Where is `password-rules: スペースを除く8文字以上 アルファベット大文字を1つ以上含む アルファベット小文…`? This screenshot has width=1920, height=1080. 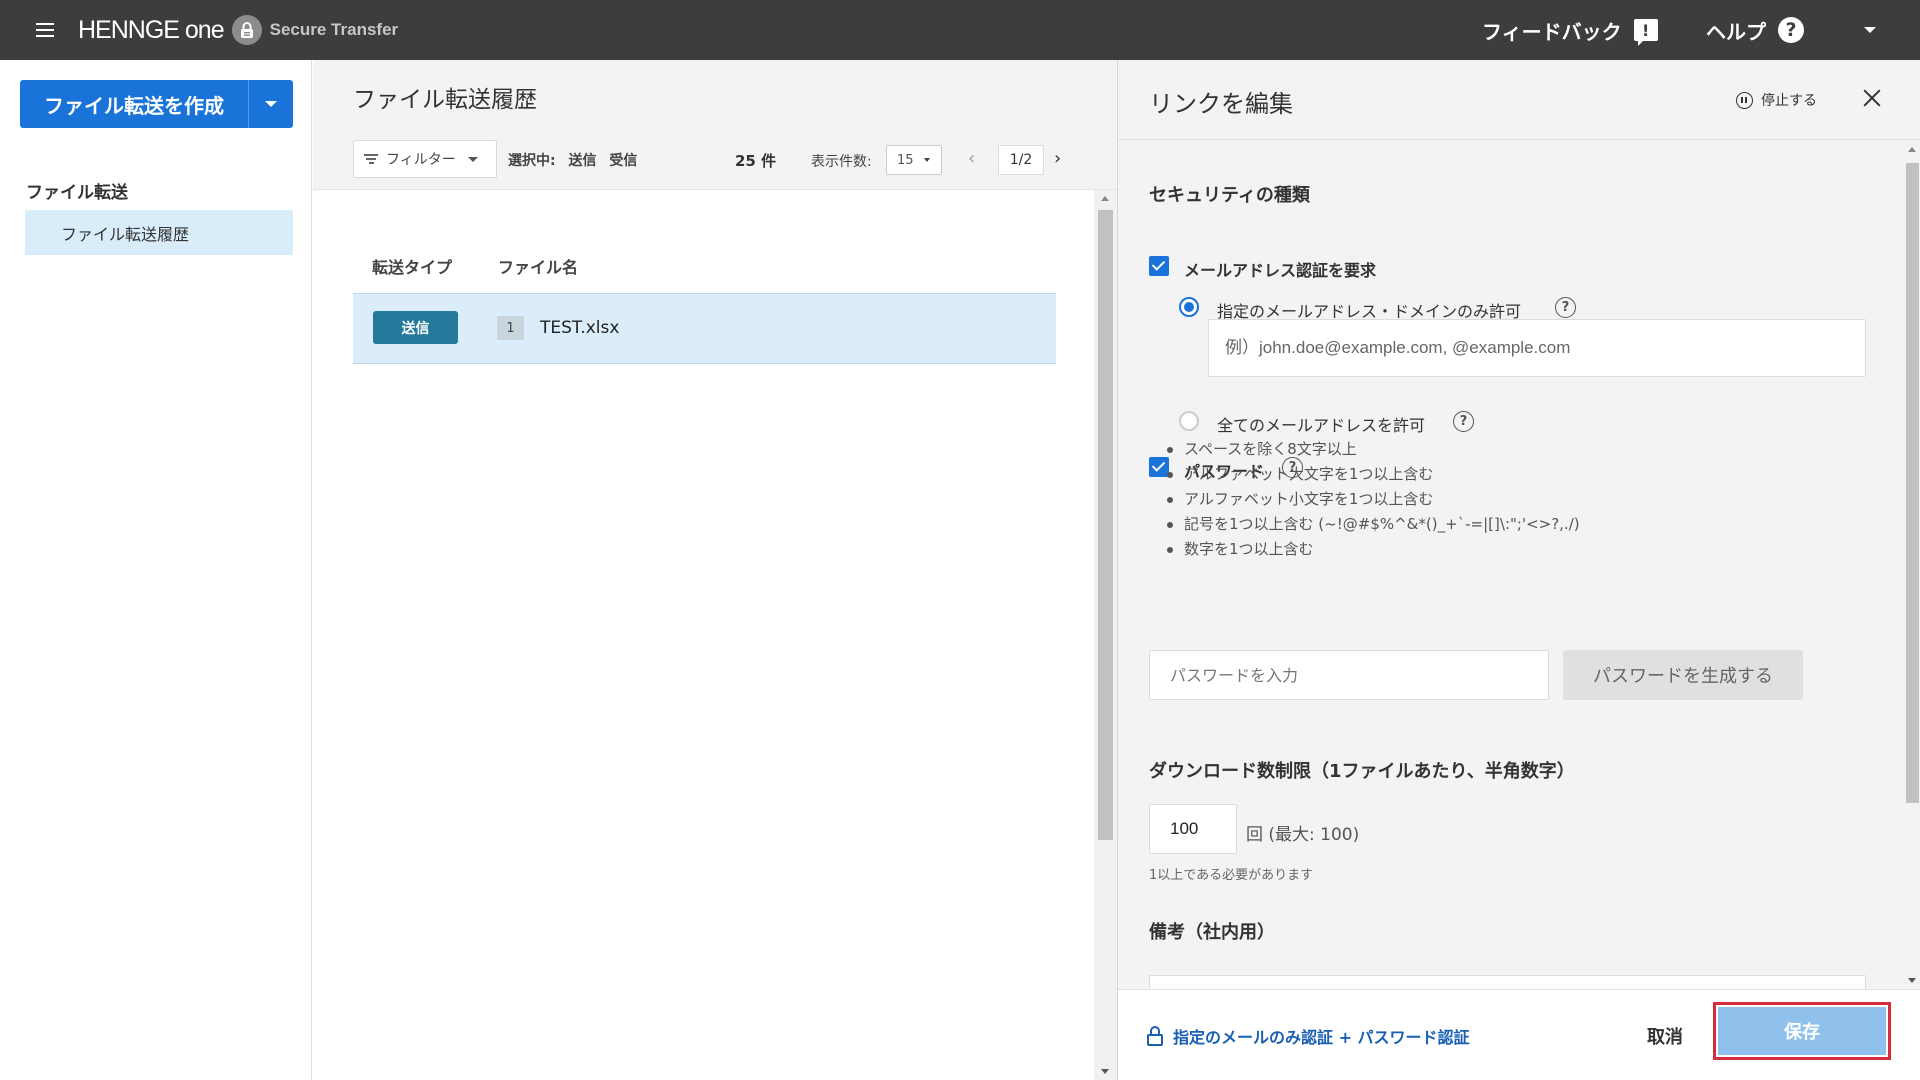
password-rules: スペースを除く8文字以上 アルファベット大文字を1つ以上含む アルファベット小文… is located at coordinates (1372, 499).